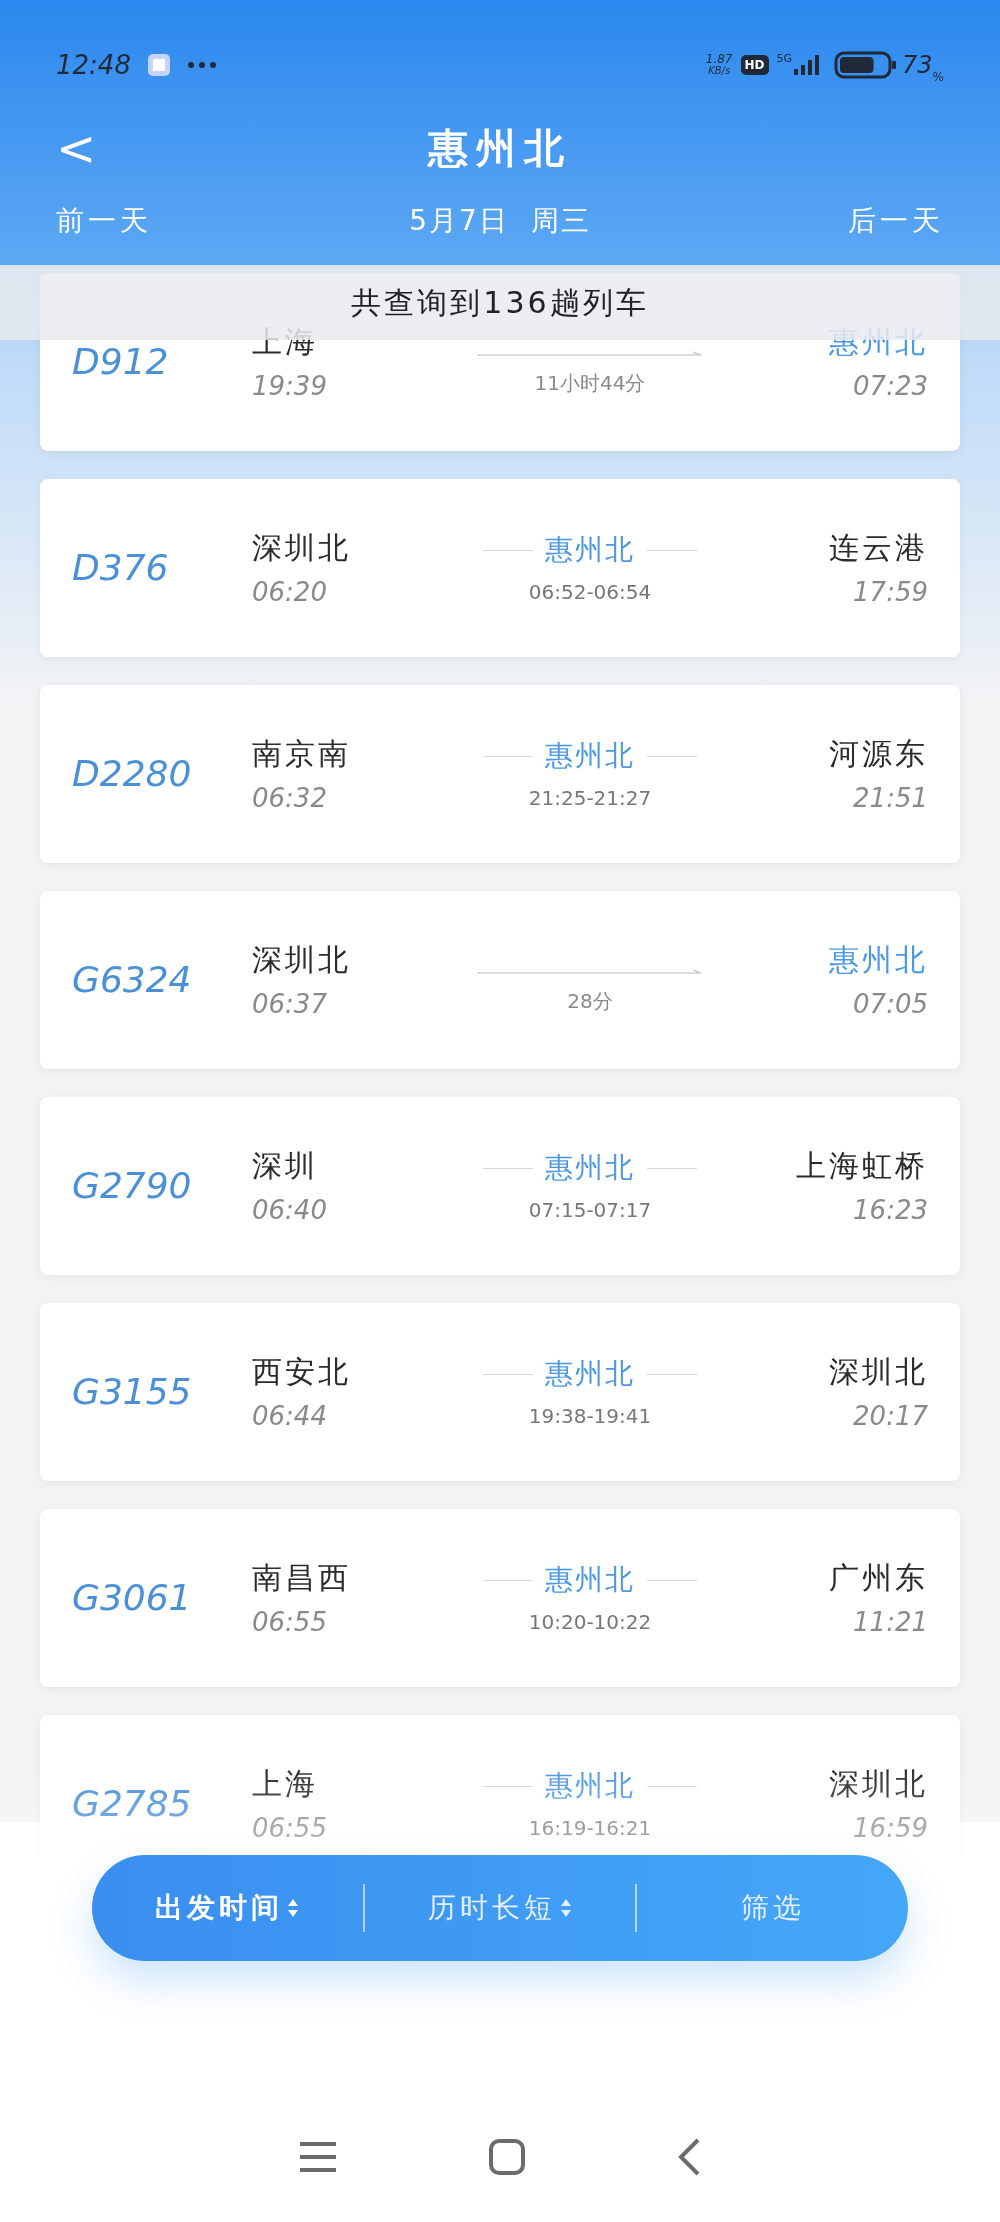 The width and height of the screenshot is (1000, 2222). I want to click on time-text: 16:23, so click(890, 1210).